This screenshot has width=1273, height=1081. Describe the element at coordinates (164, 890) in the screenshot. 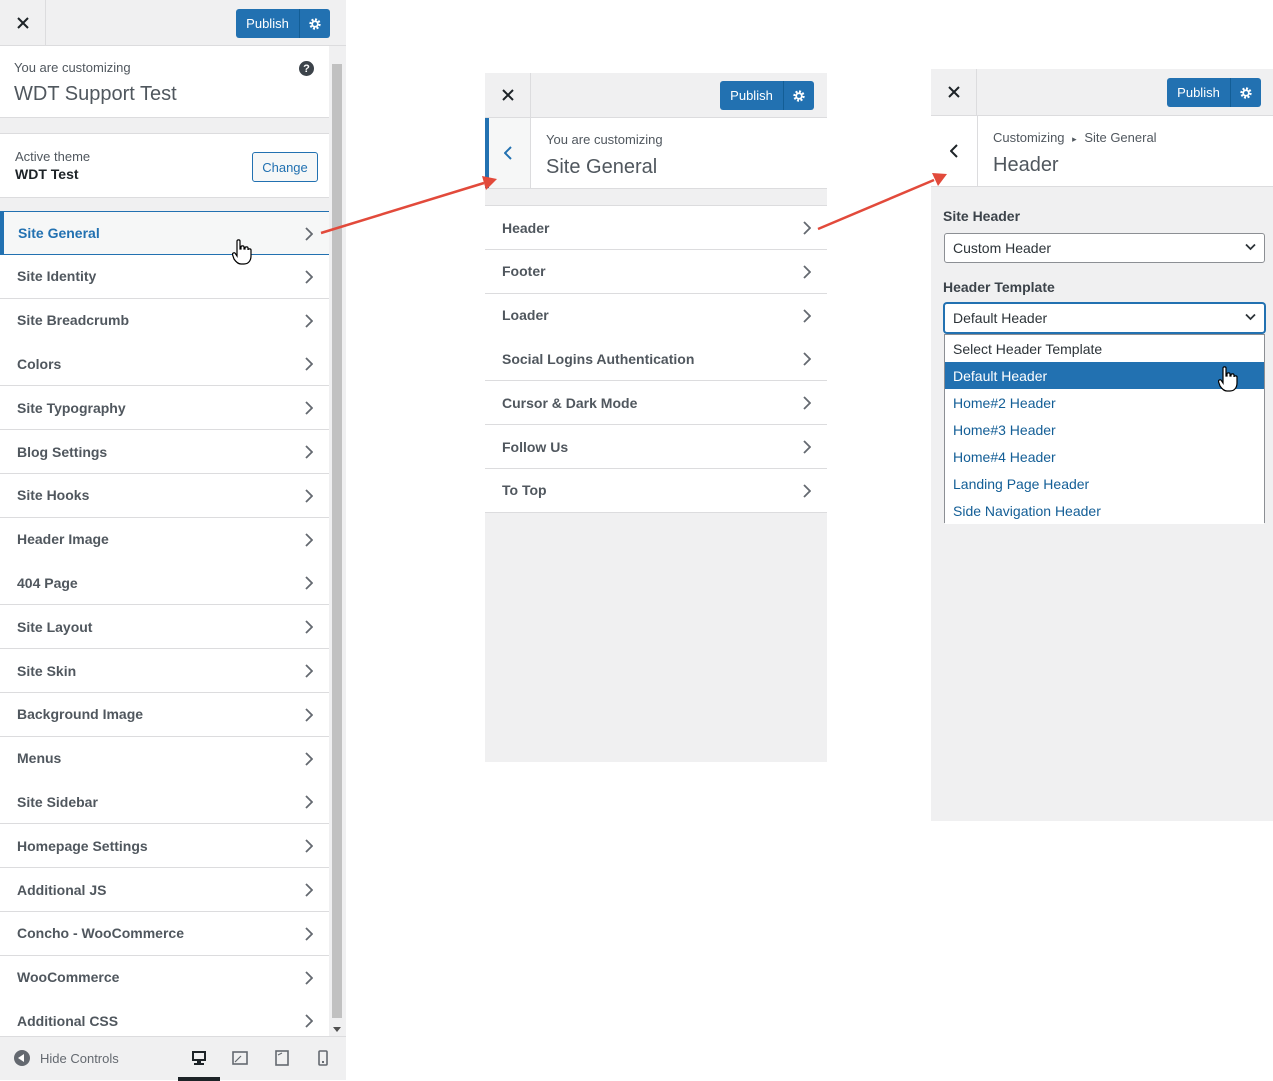

I see `sidebar-item-additional-js: Additional JS` at that location.